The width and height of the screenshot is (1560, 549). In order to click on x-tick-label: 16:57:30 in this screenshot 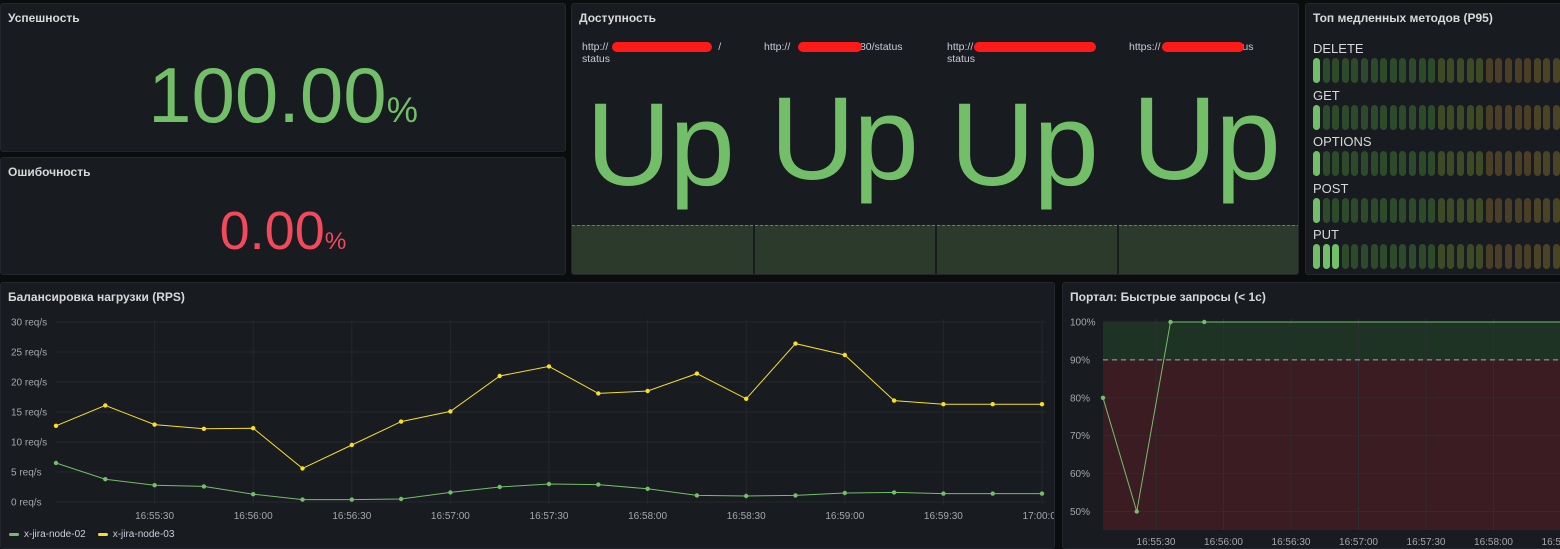, I will do `click(1426, 542)`.